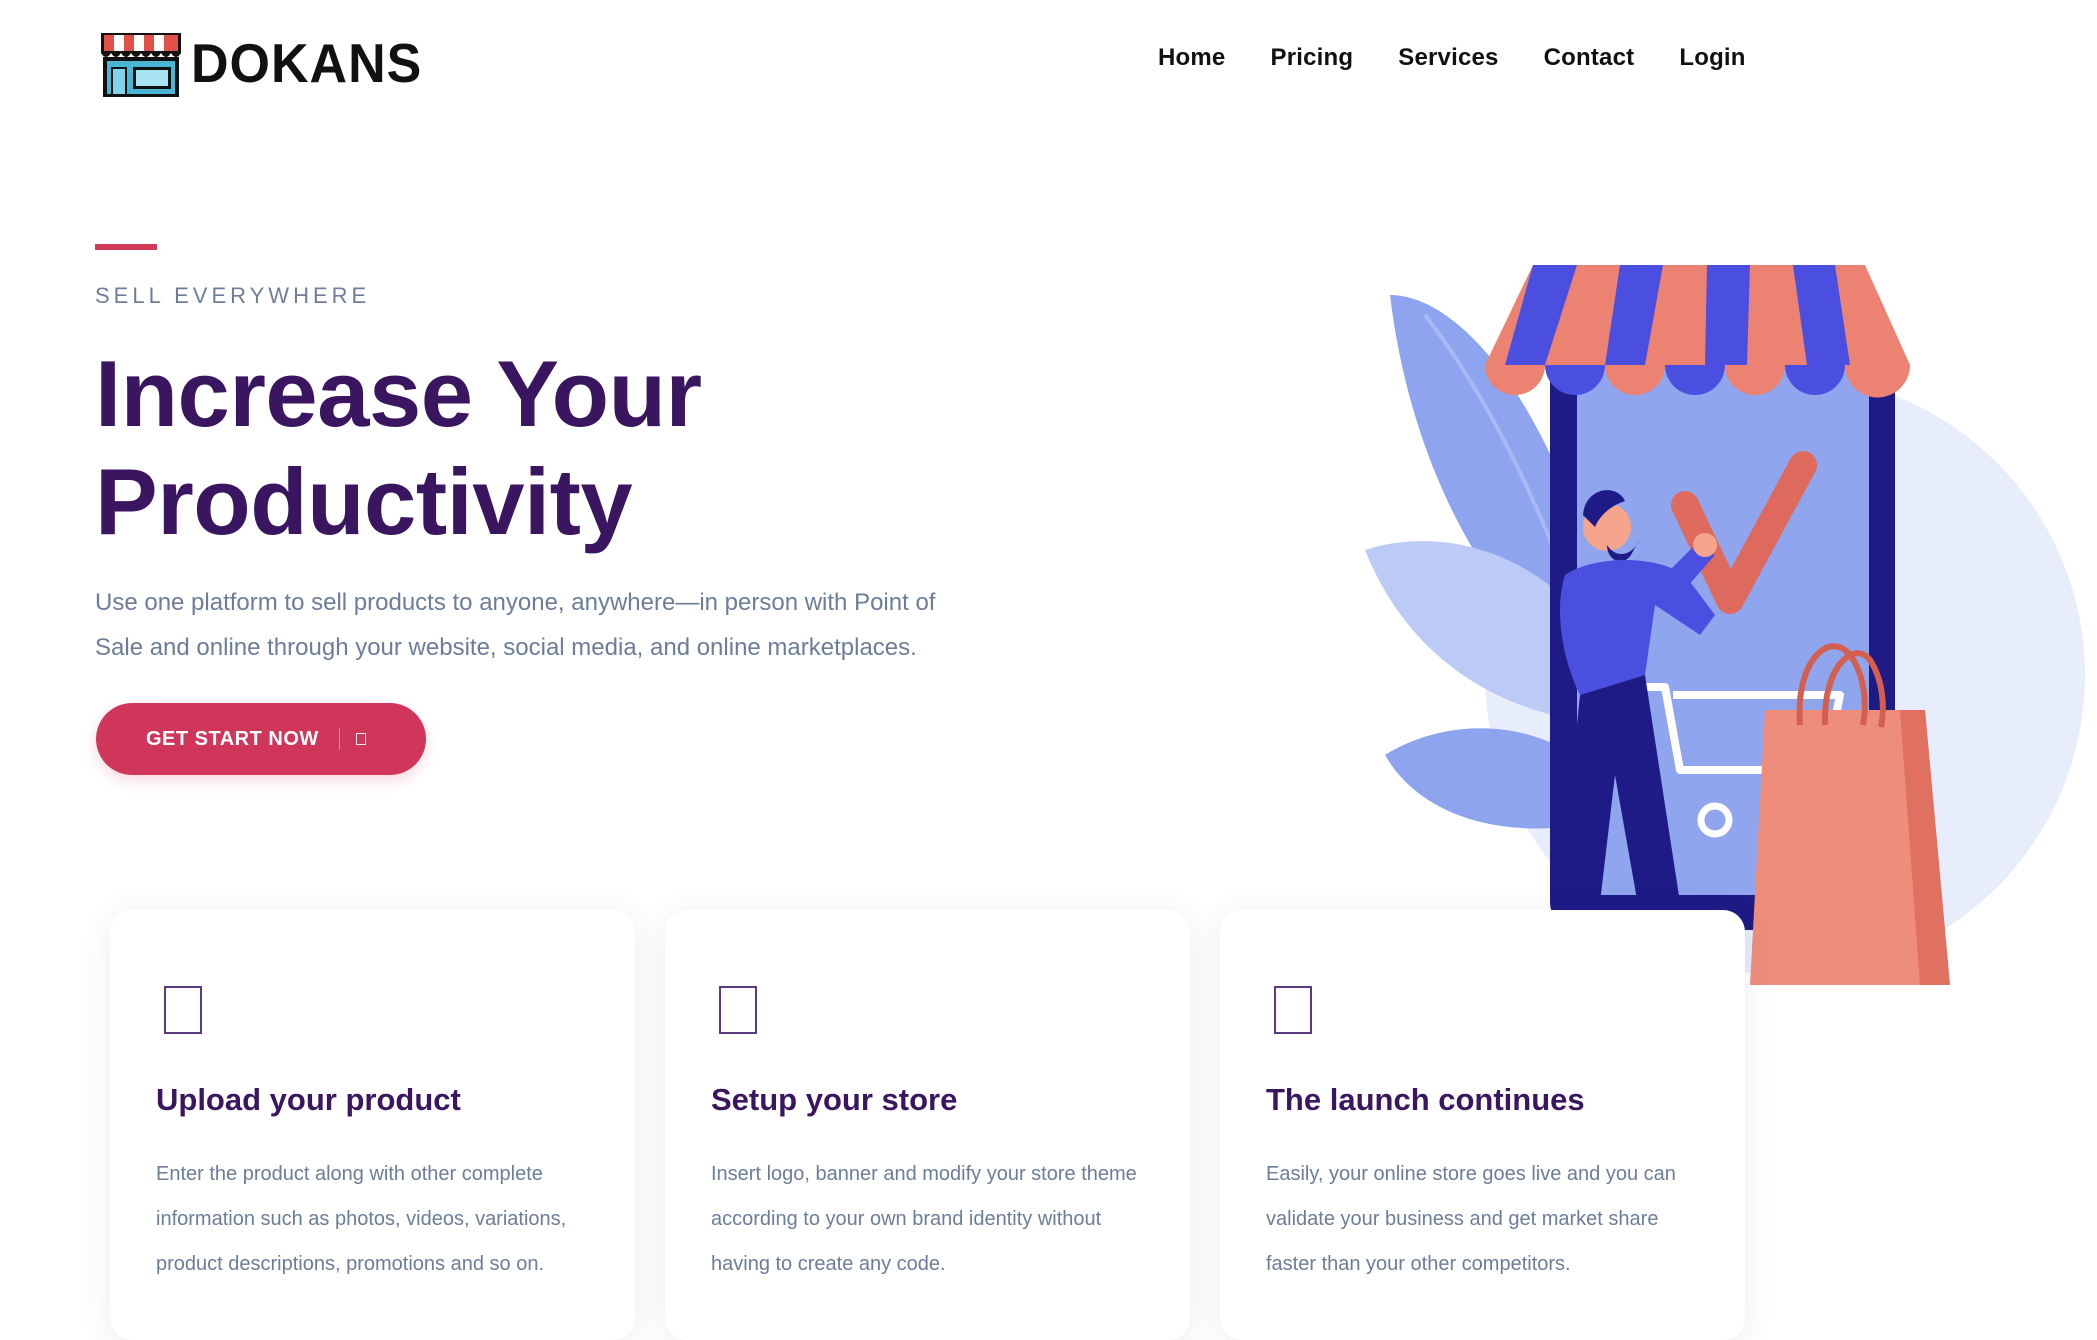  What do you see at coordinates (1448, 58) in the screenshot?
I see `nav-services: Services` at bounding box center [1448, 58].